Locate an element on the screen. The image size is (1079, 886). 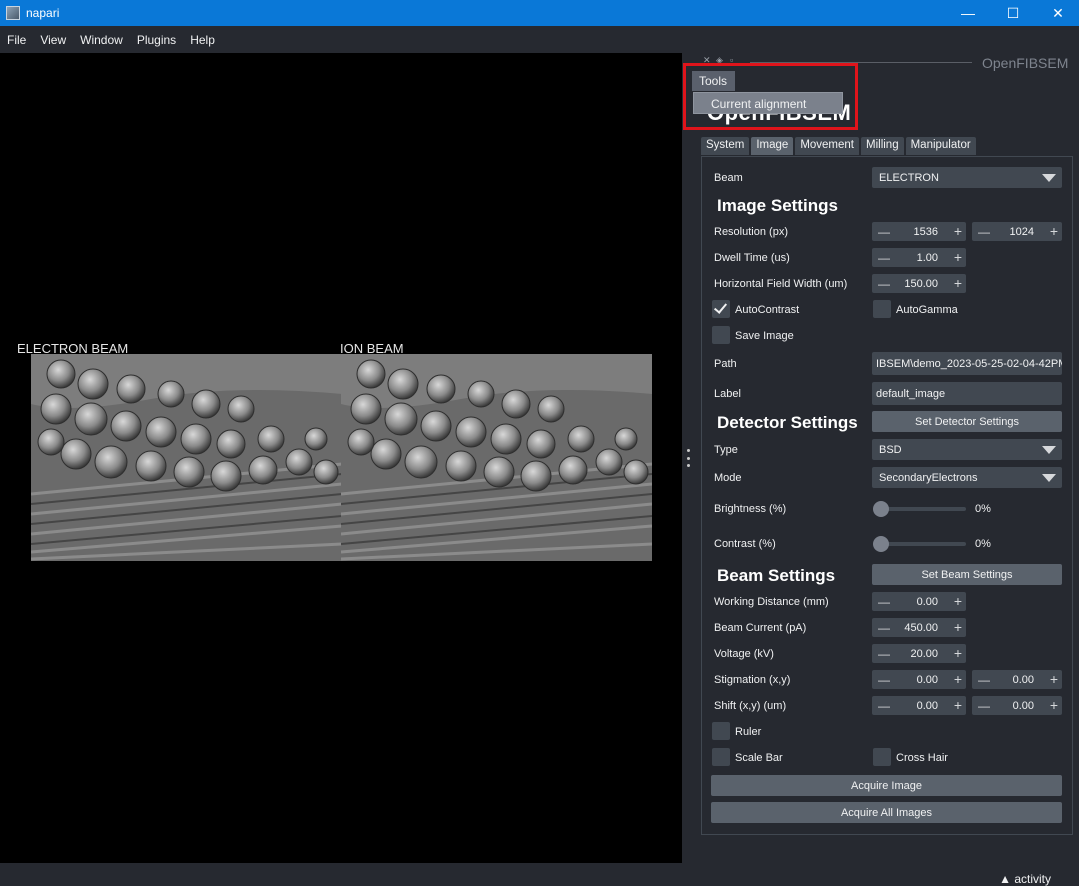
beam-current-label: Beam Current (pA) is located at coordinates (760, 628).